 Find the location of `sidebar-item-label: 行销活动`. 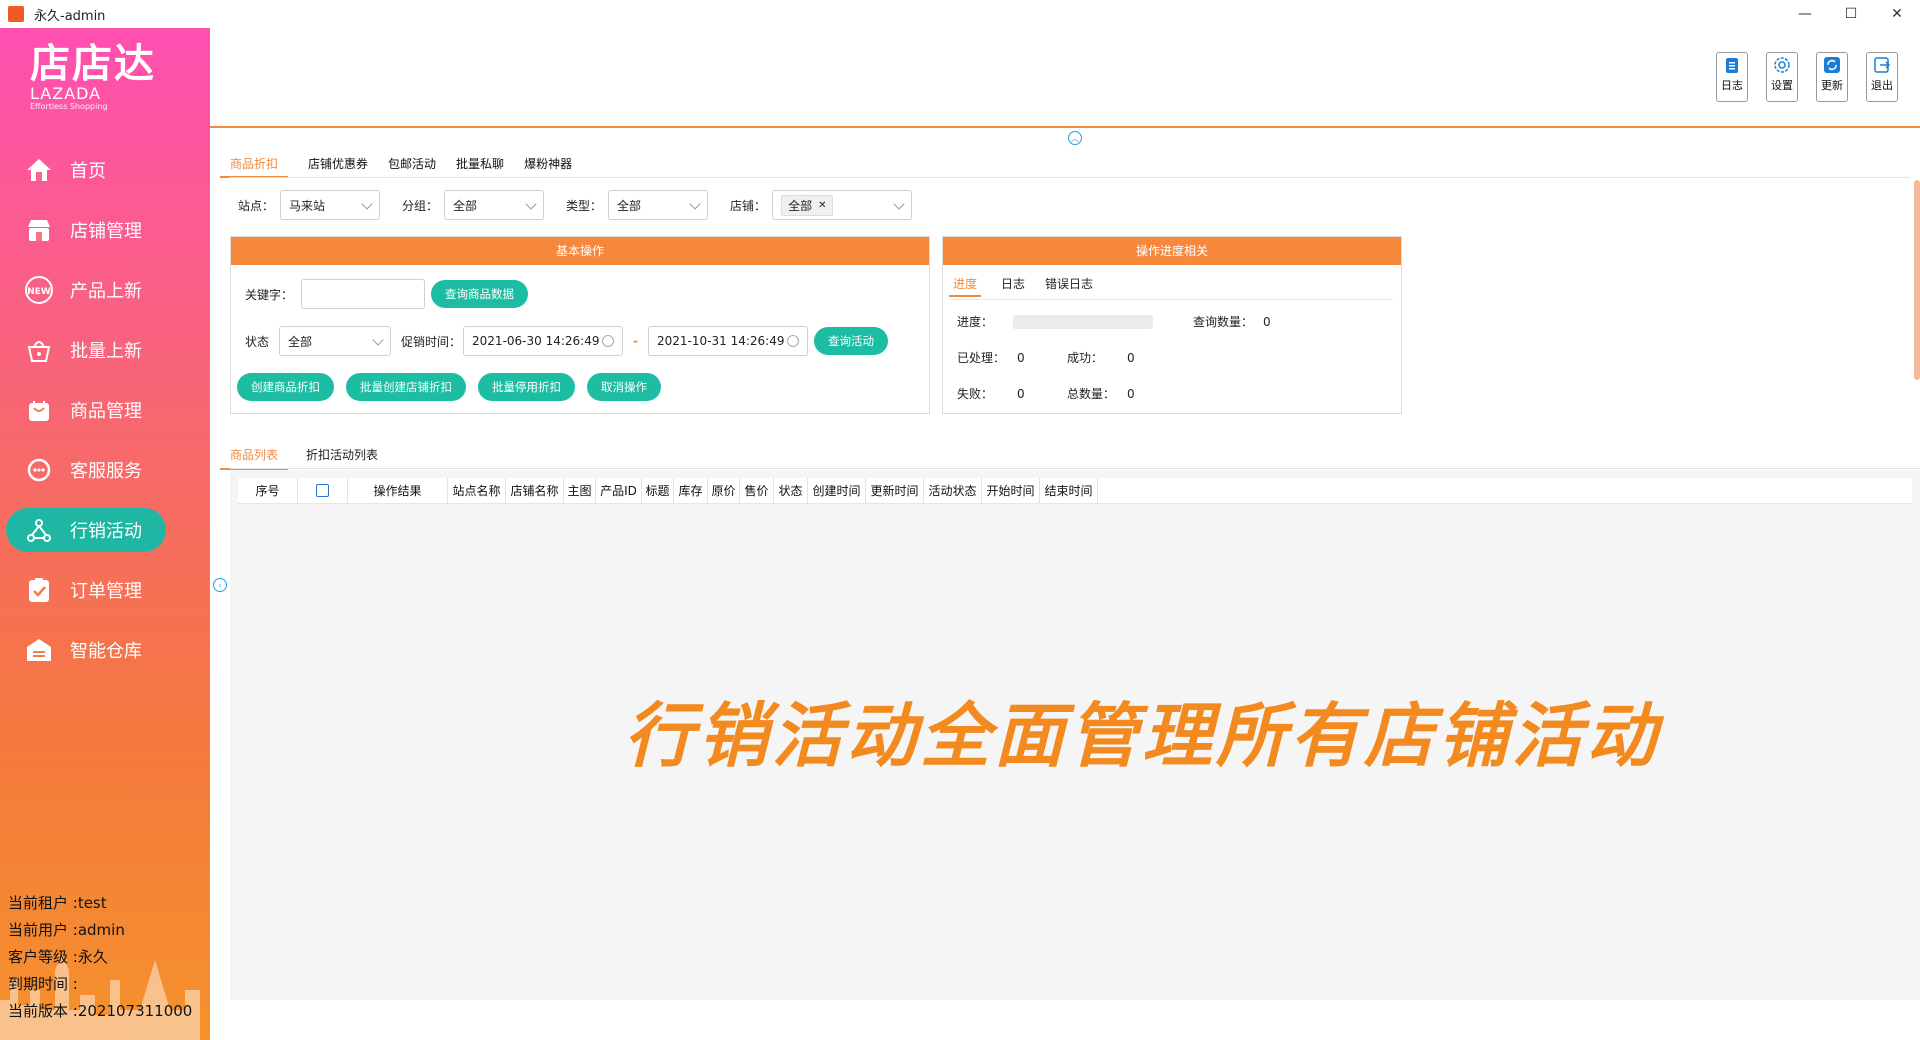

sidebar-item-label: 行销活动 is located at coordinates (106, 531).